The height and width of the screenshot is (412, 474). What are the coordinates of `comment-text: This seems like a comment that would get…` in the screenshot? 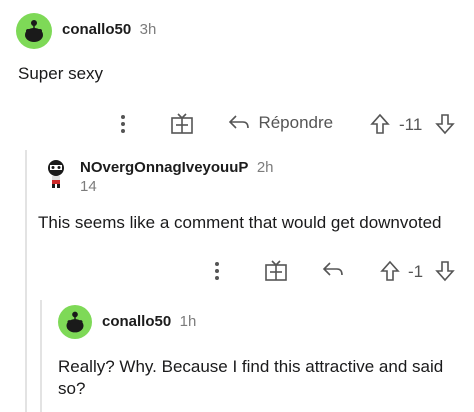 It's located at (240, 222).